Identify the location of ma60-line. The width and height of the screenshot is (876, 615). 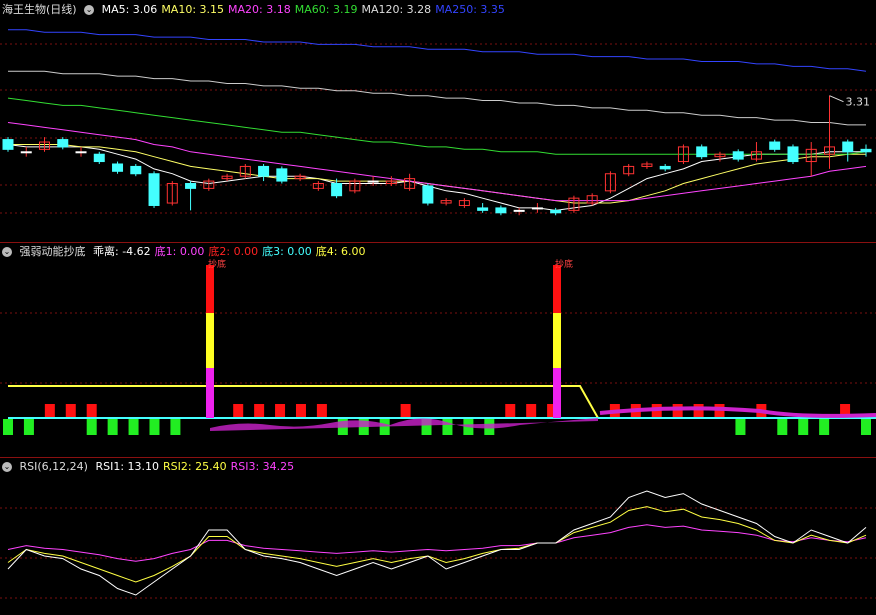
(437, 126).